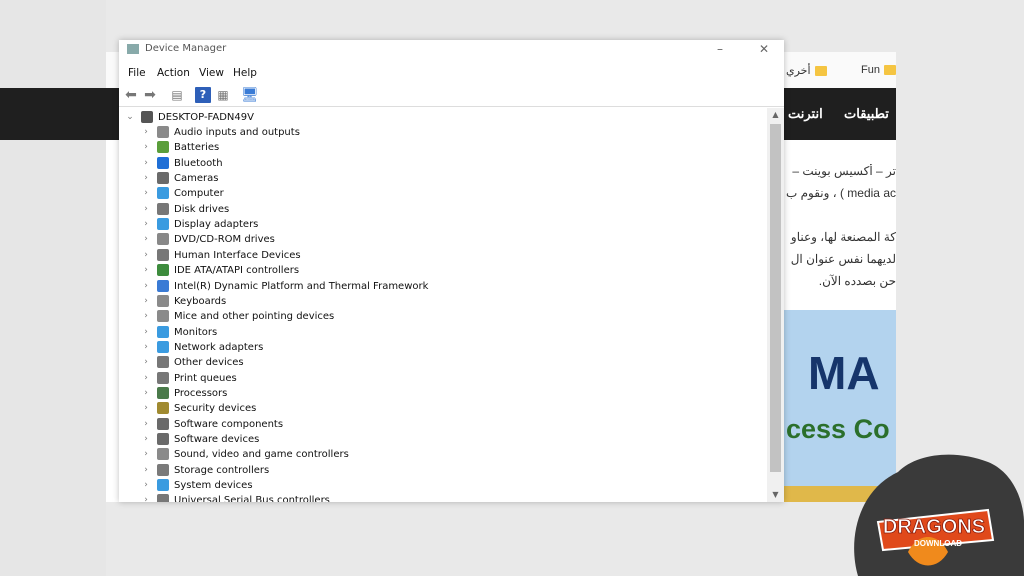 The height and width of the screenshot is (576, 1024). Describe the element at coordinates (451, 95) in the screenshot. I see `toolbar: ⬅ ➡ ▤ ? ▦ 🖥` at that location.